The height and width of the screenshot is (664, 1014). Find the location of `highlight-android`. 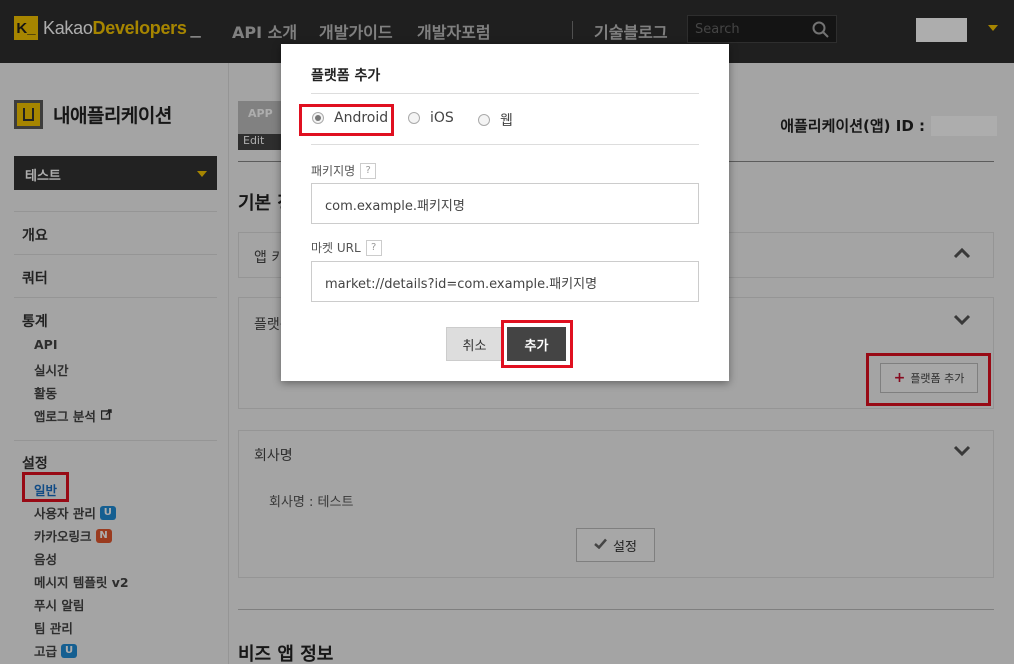

highlight-android is located at coordinates (346, 120).